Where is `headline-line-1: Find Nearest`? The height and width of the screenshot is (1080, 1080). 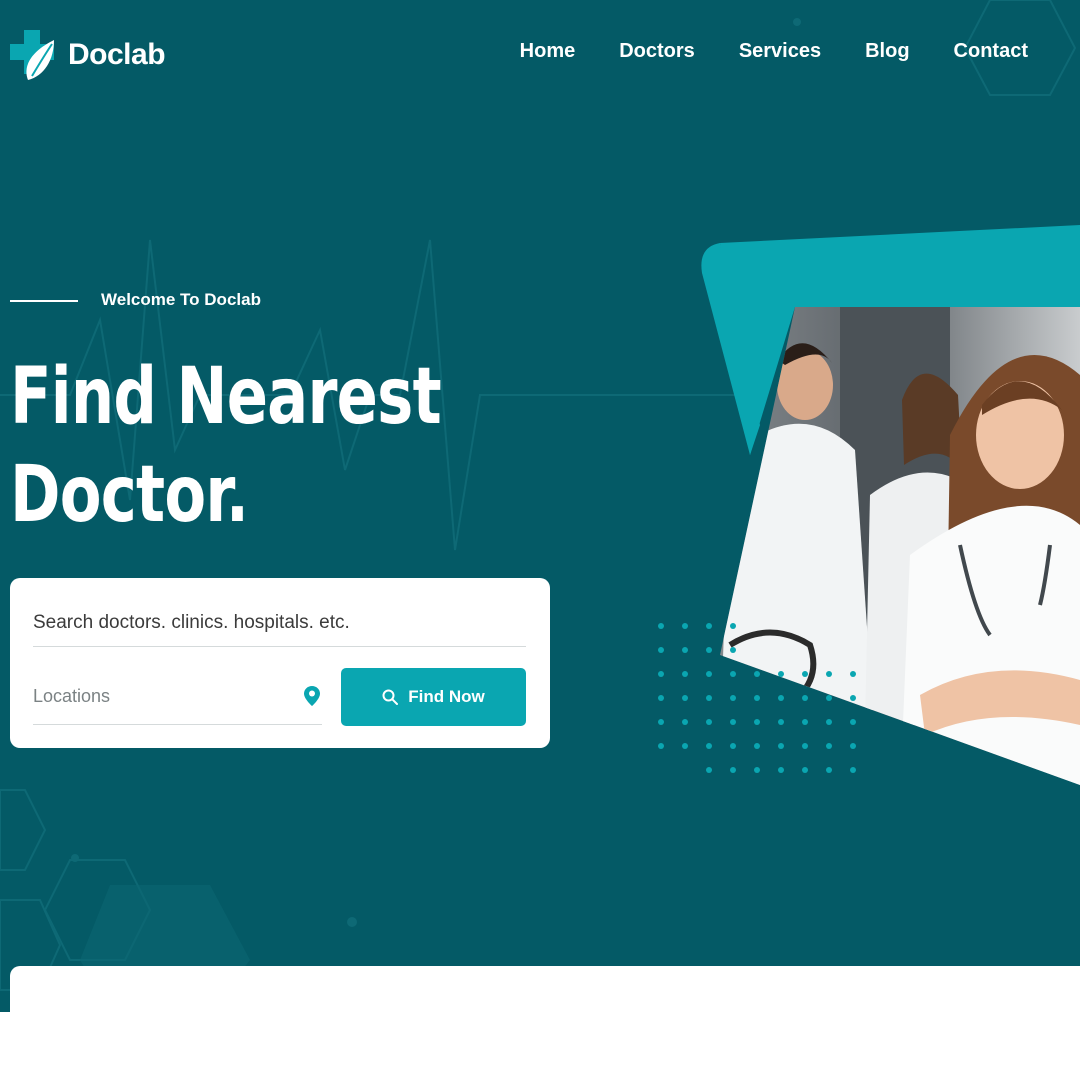
headline-line-1: Find Nearest is located at coordinates (226, 397).